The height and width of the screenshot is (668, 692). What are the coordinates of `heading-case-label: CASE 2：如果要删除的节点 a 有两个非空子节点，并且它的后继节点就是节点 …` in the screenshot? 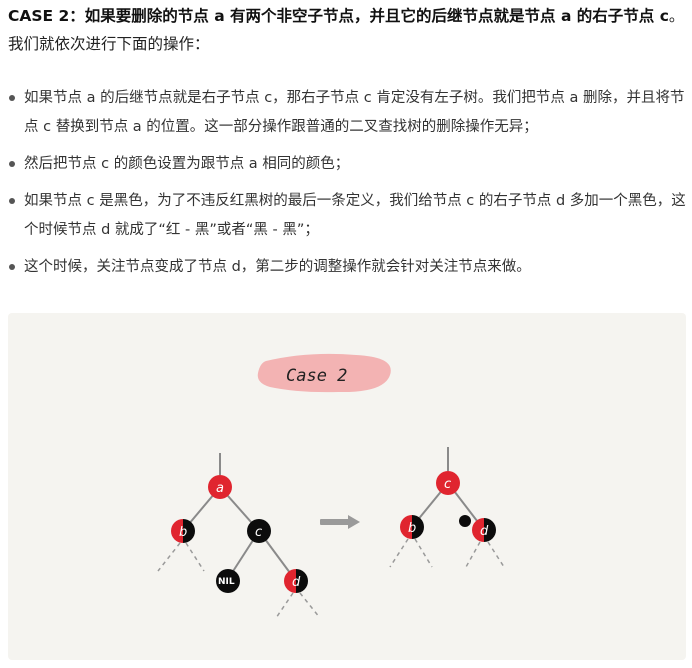 It's located at (338, 16).